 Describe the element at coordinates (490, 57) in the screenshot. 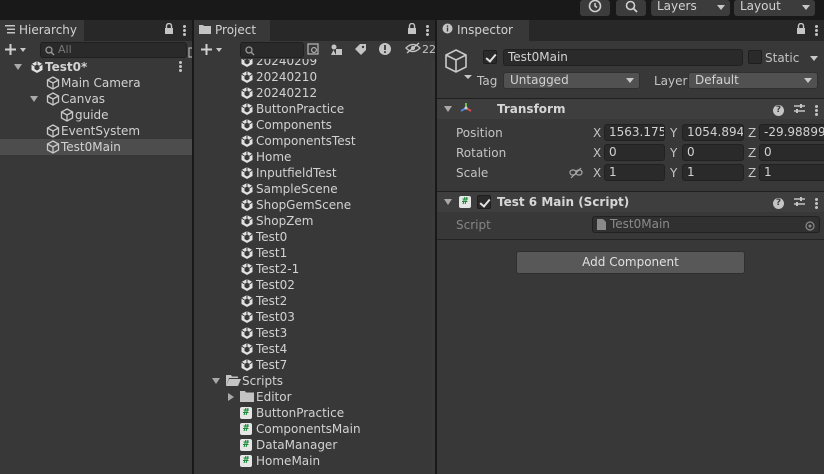

I see `active-checkbox` at that location.